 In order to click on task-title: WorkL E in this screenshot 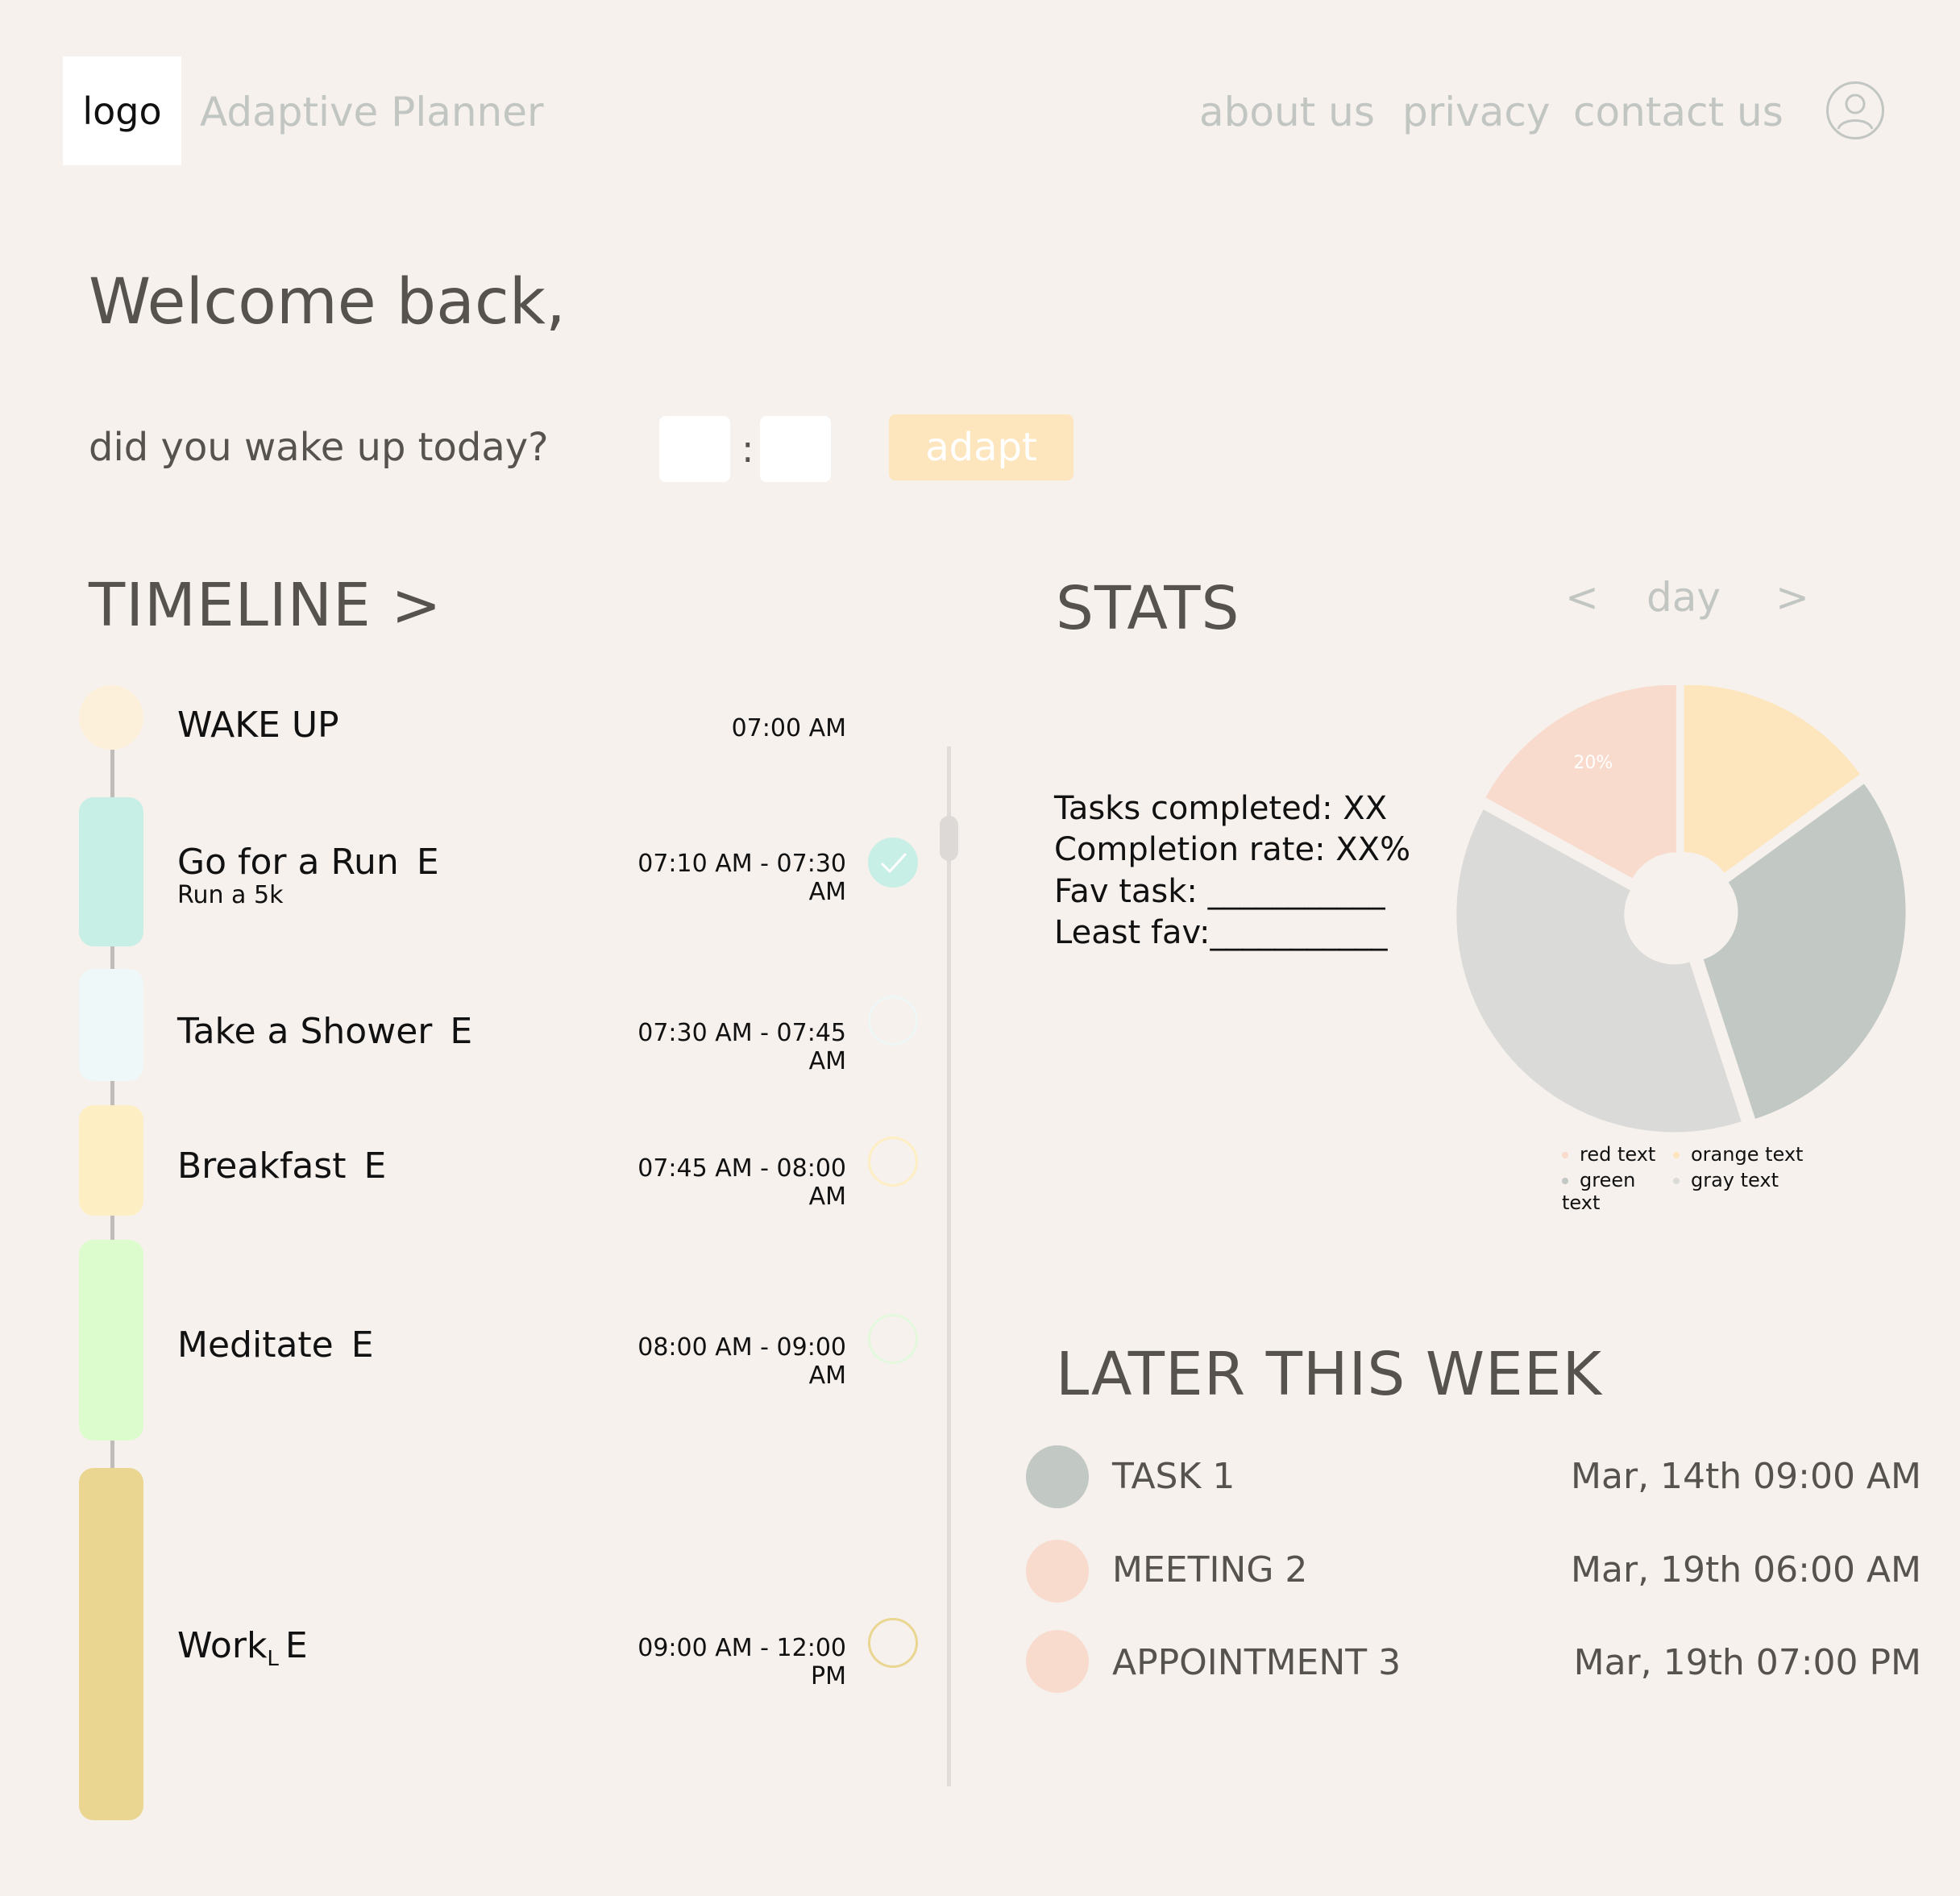, I will do `click(243, 1648)`.